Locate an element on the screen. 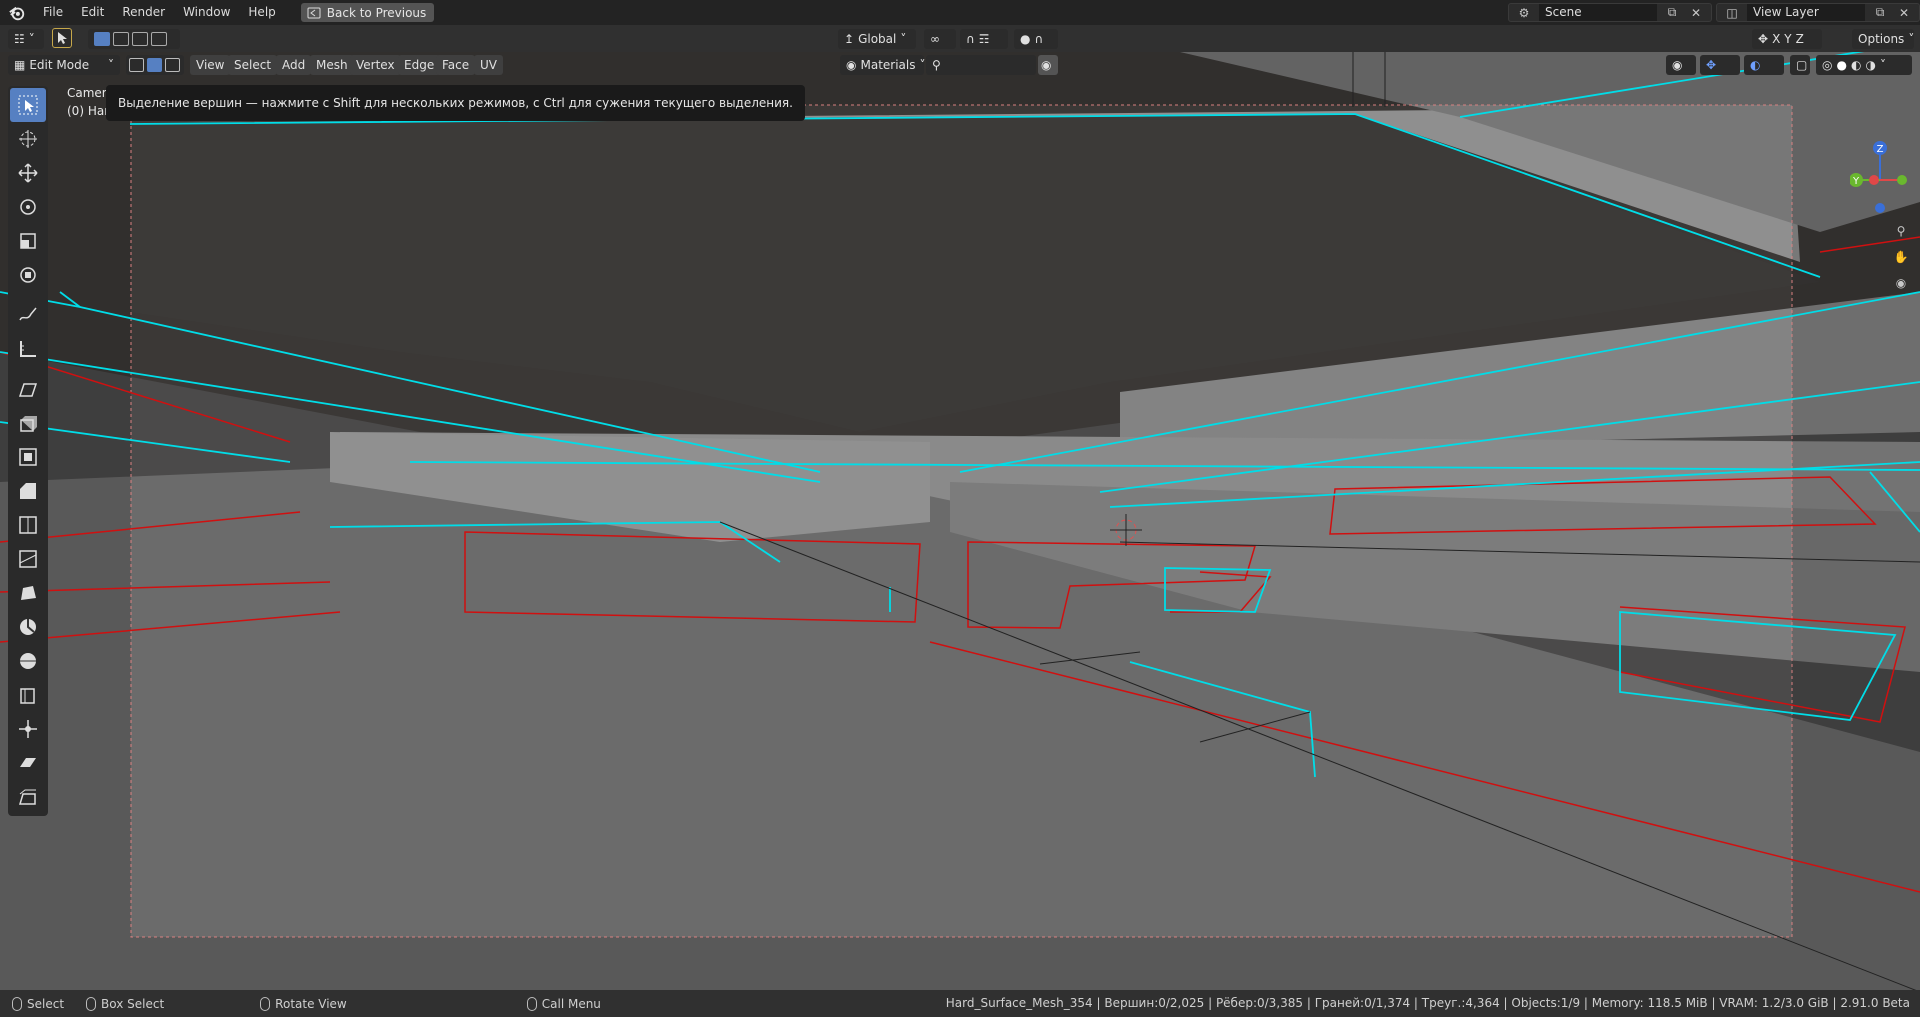 The width and height of the screenshot is (1920, 1017). extrude-tool is located at coordinates (28, 423).